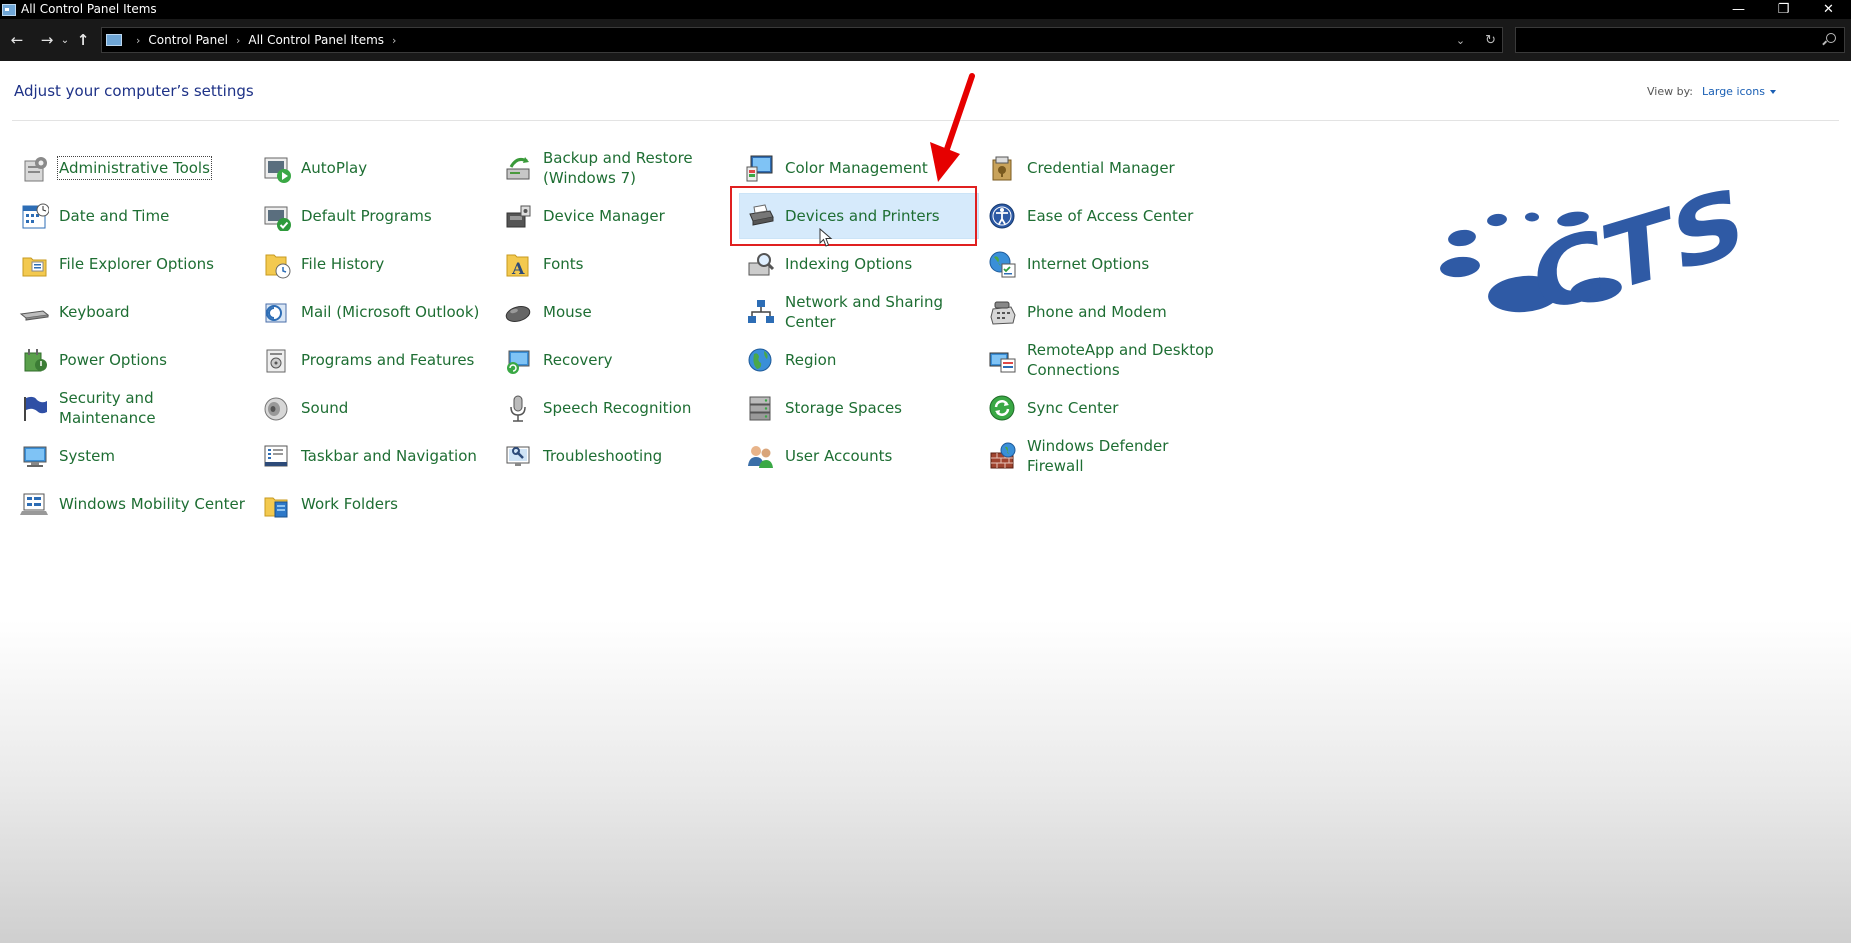  Describe the element at coordinates (760, 408) in the screenshot. I see `storage-icon` at that location.